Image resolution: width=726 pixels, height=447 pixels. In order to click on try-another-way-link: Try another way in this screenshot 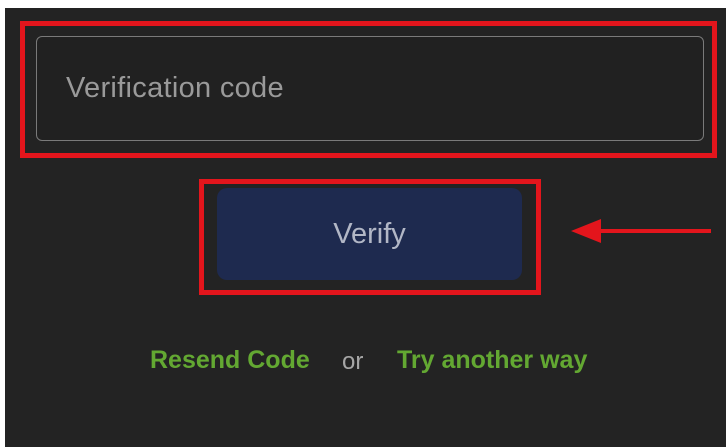, I will do `click(492, 360)`.